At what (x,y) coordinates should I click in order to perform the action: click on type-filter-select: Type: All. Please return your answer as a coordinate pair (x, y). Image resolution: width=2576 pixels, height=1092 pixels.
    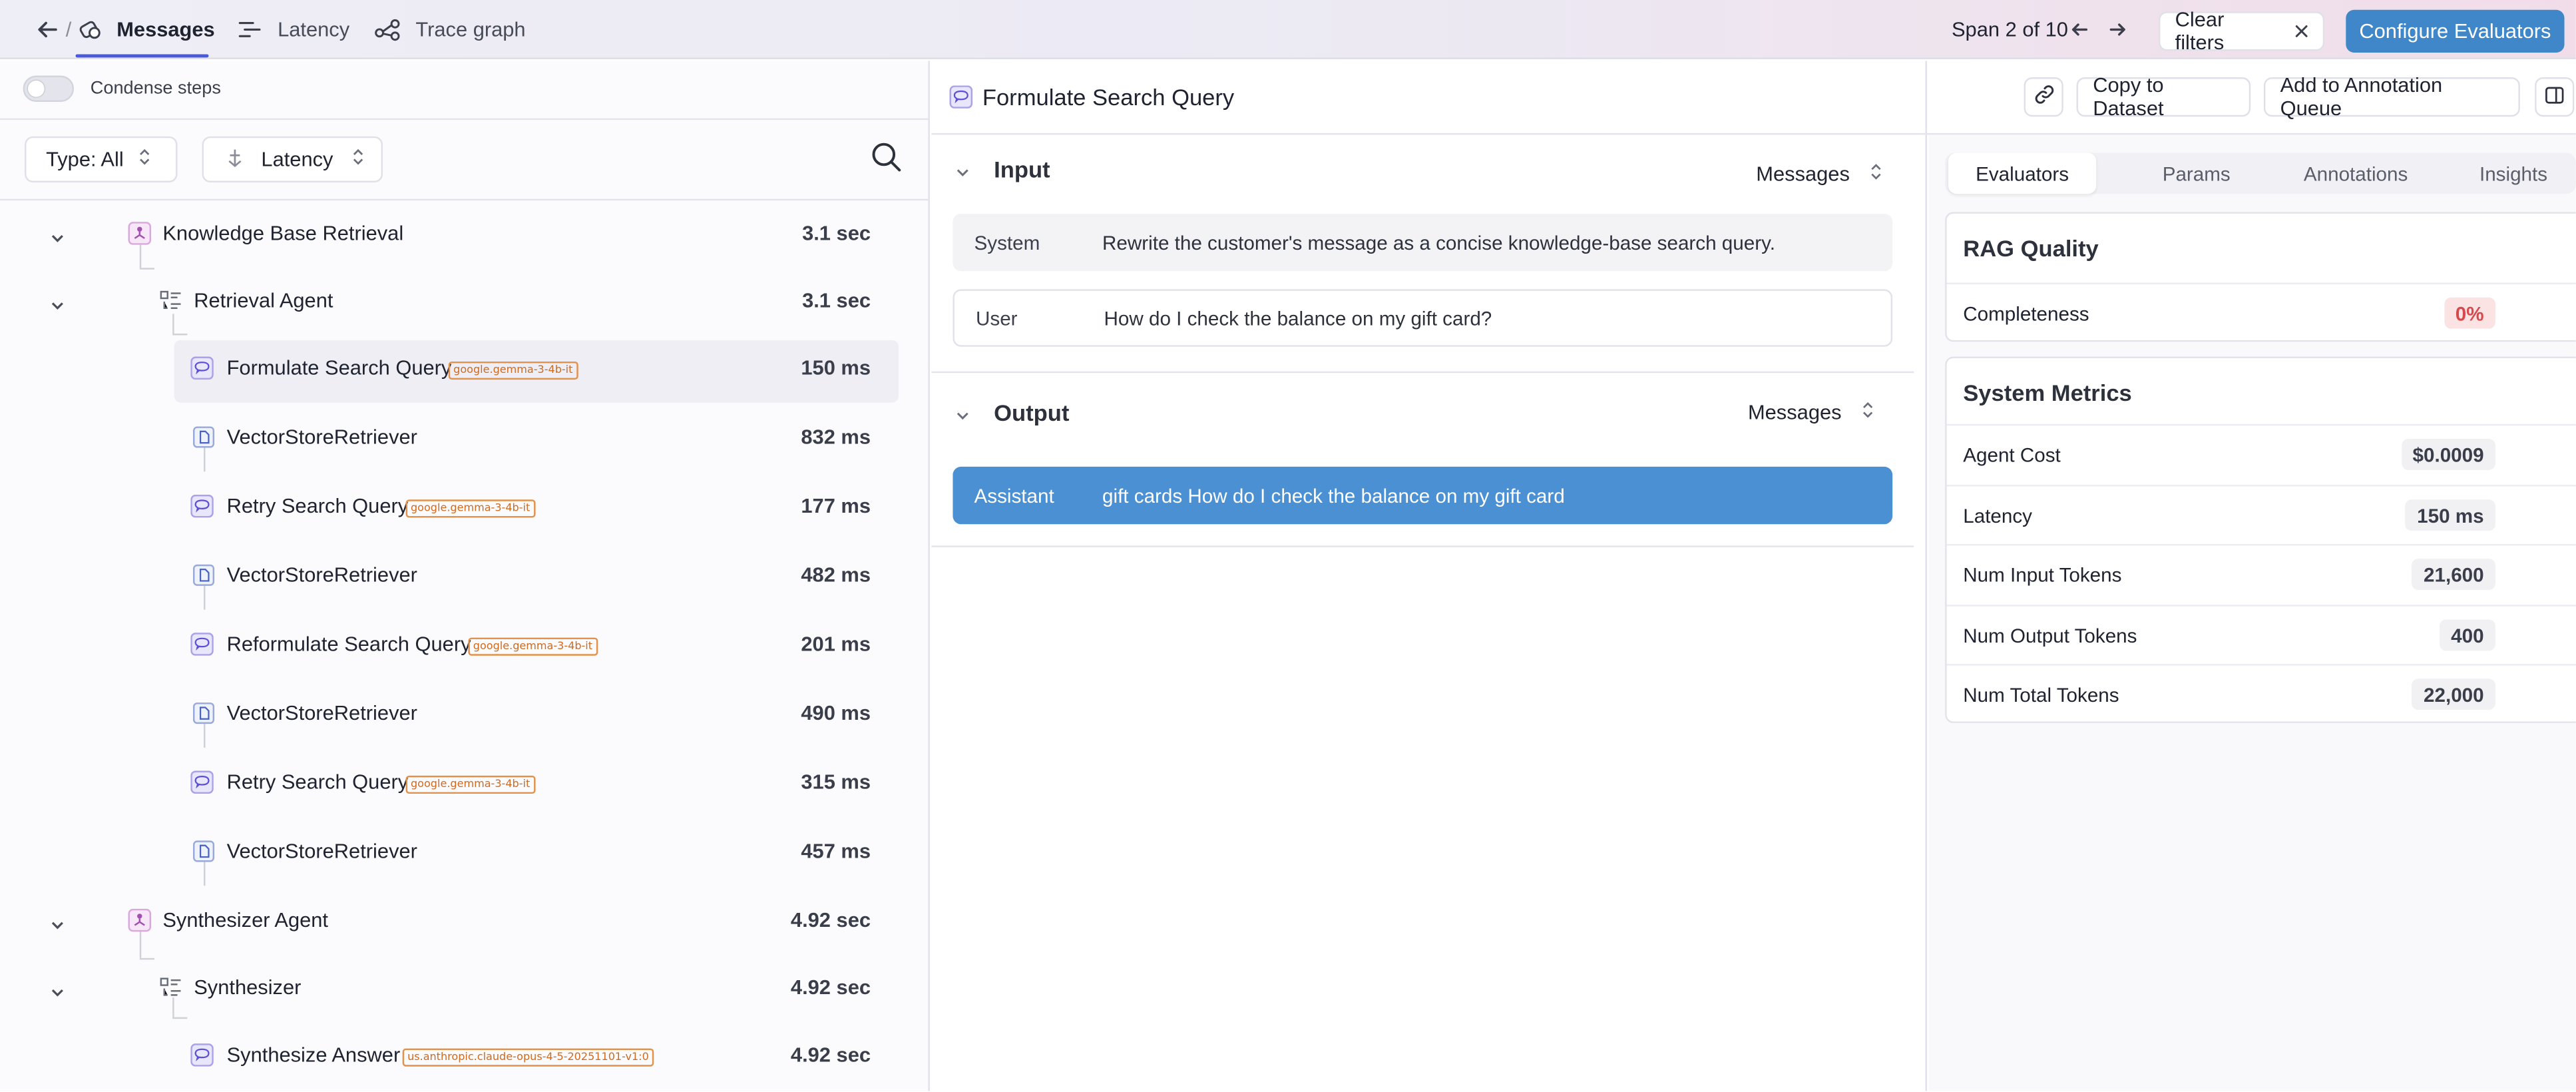
    Looking at the image, I should click on (101, 159).